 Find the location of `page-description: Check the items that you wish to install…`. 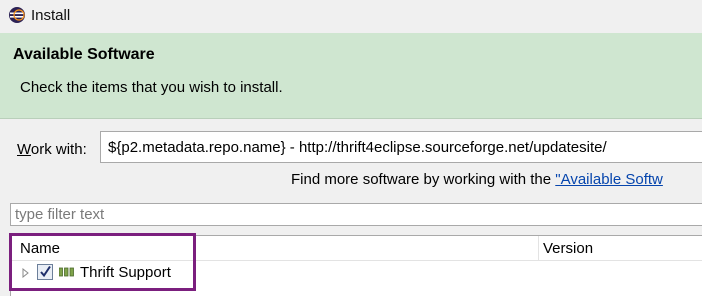

page-description: Check the items that you wish to install… is located at coordinates (151, 87).